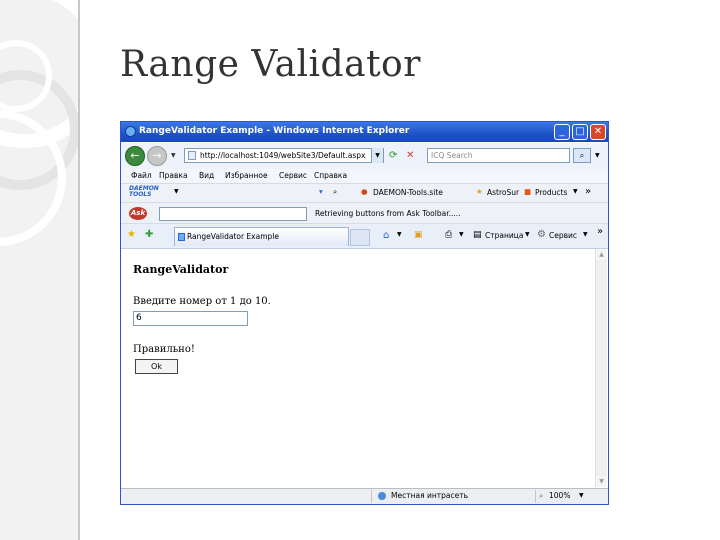  I want to click on menu-tools: Сервис, so click(293, 175).